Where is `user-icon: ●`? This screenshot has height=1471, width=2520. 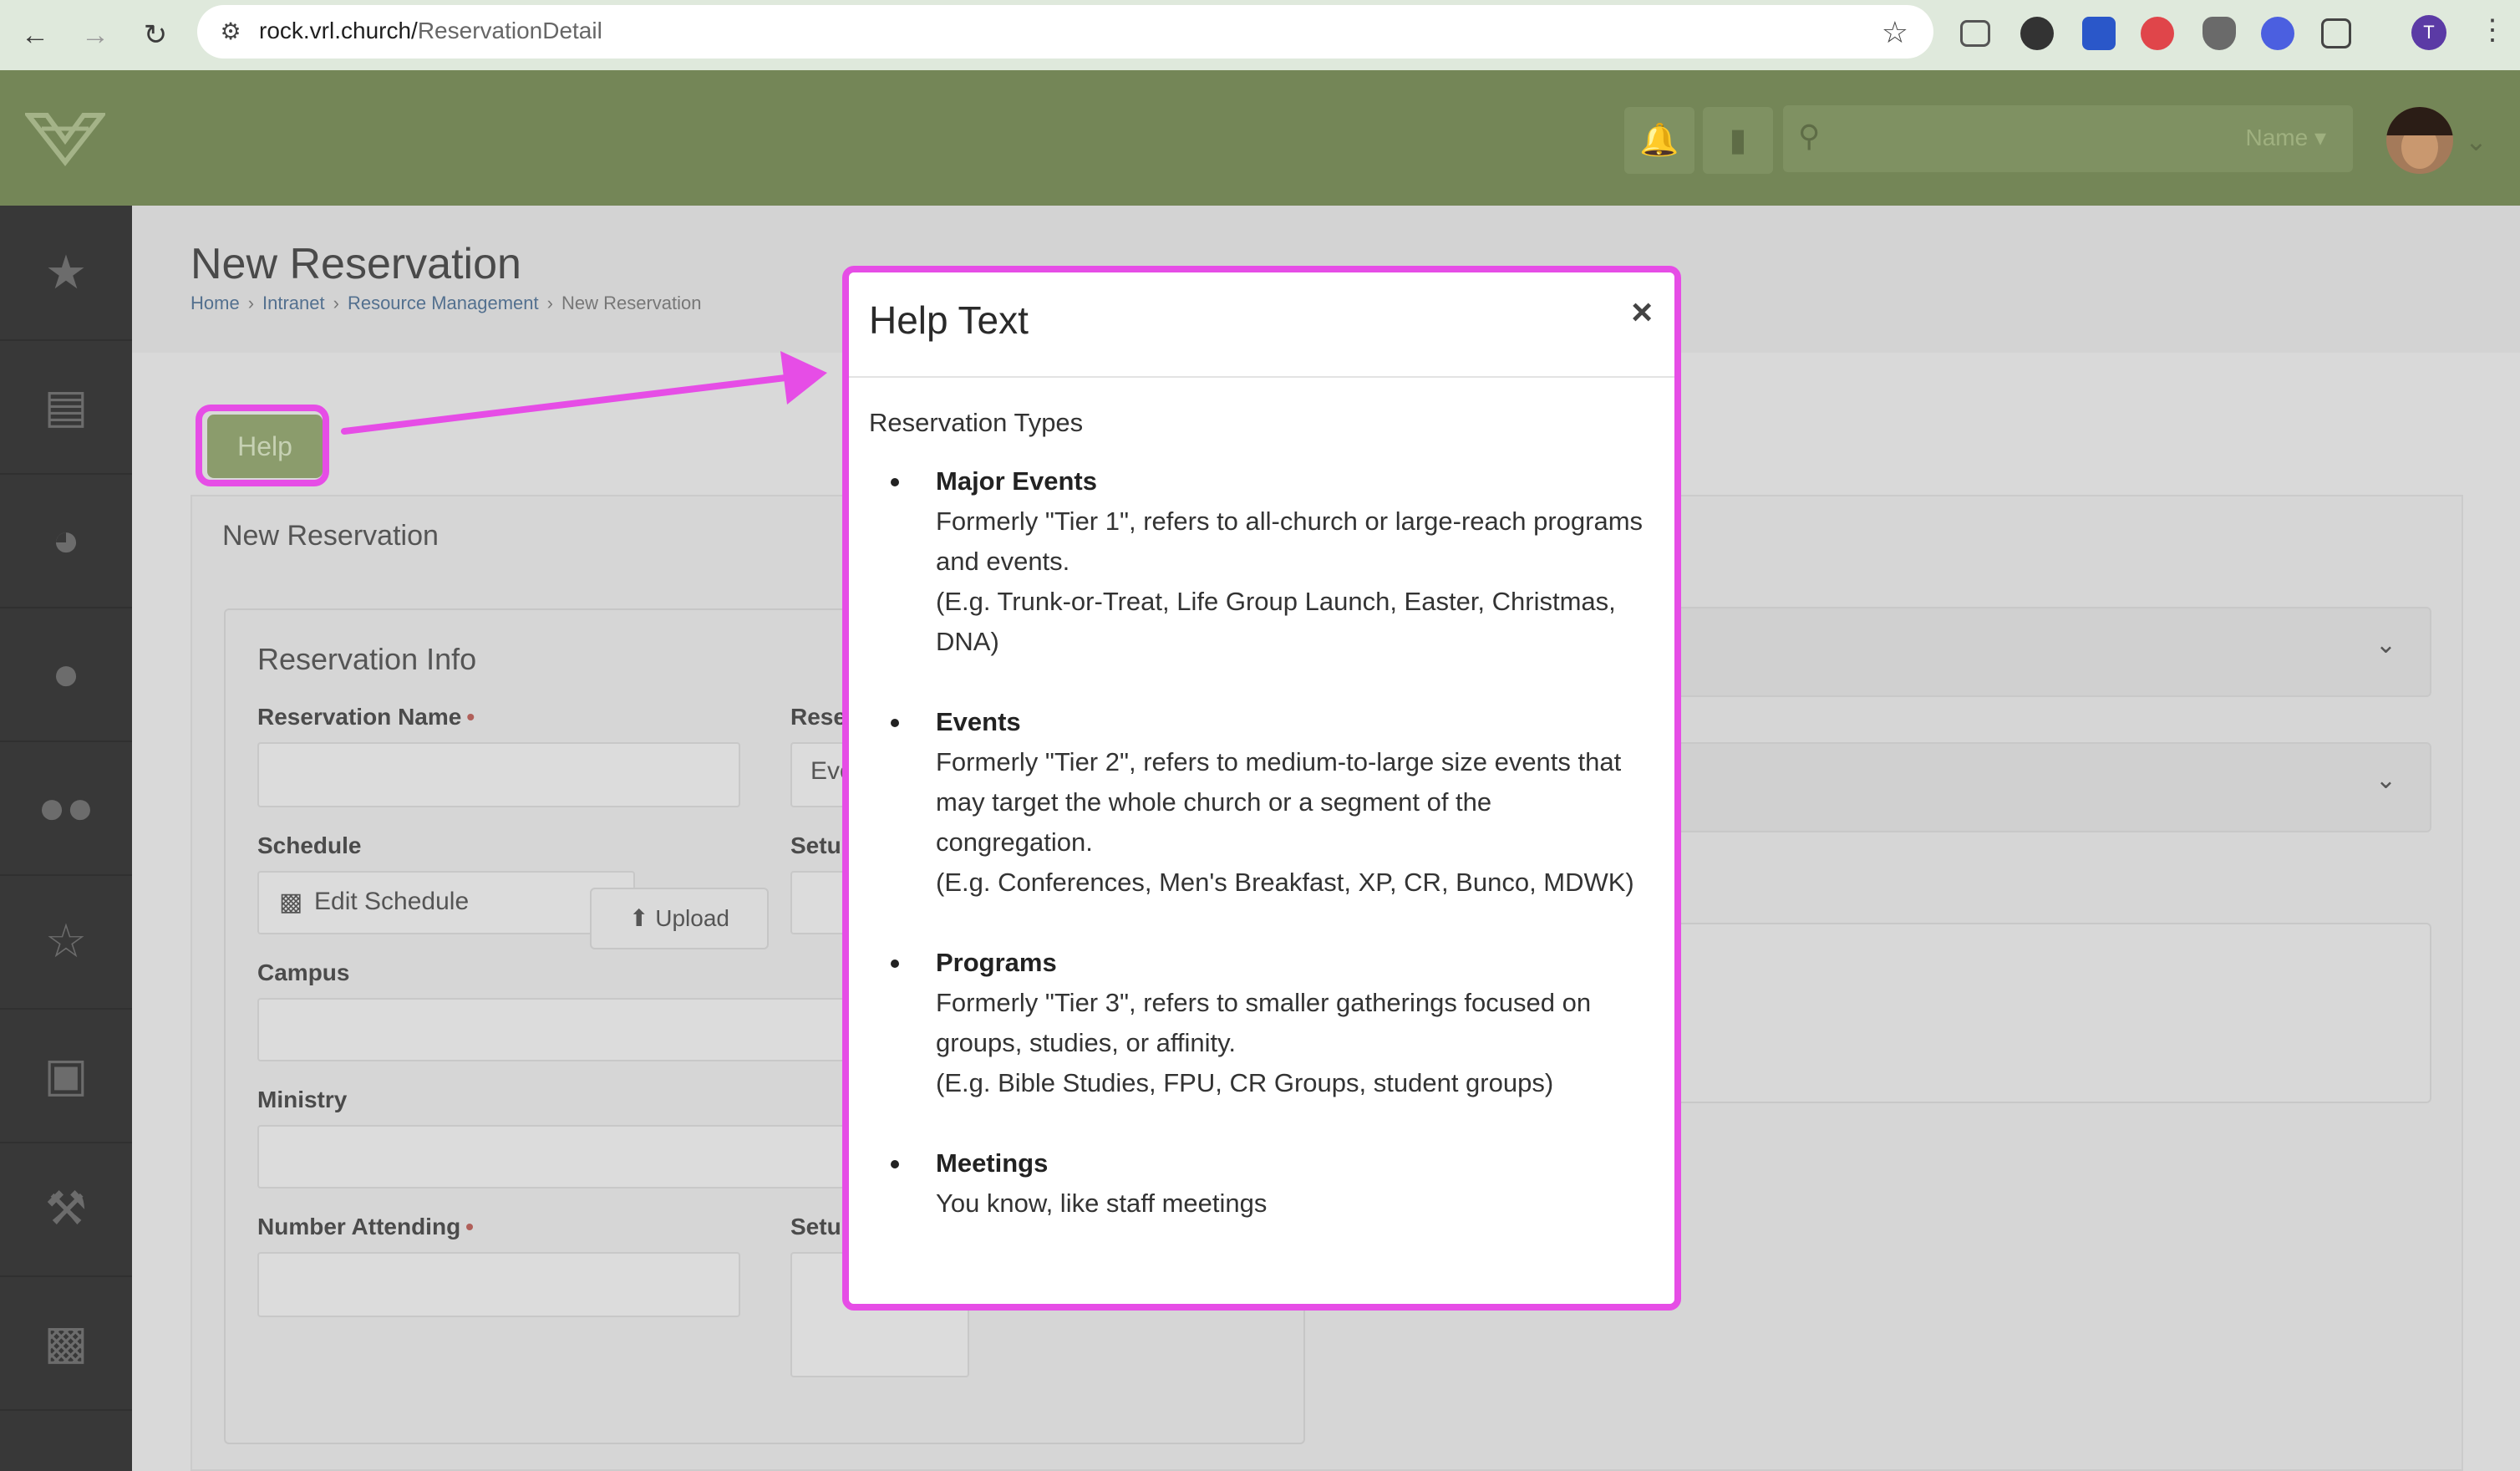 user-icon: ● is located at coordinates (66, 673).